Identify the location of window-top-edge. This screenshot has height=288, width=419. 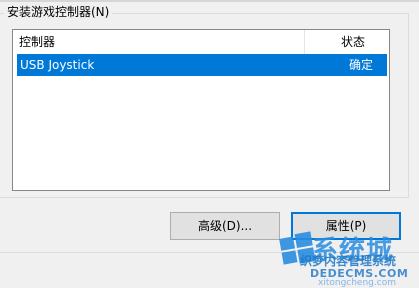
(209, 1).